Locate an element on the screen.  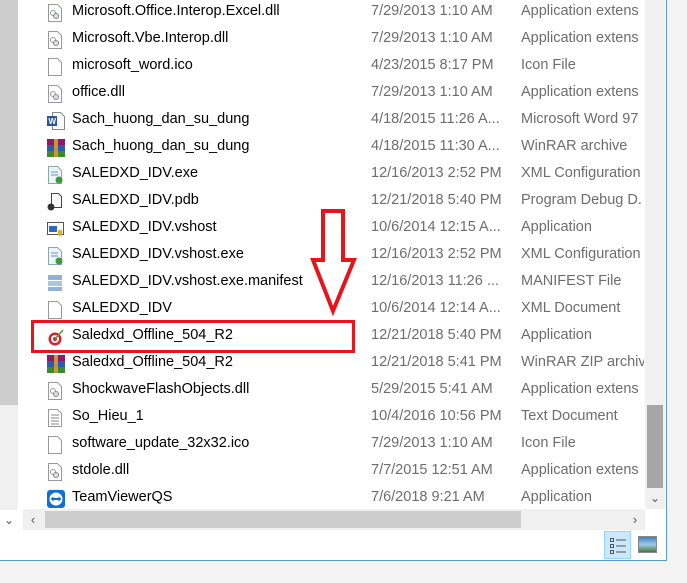
large-icons-view-button is located at coordinates (647, 544).